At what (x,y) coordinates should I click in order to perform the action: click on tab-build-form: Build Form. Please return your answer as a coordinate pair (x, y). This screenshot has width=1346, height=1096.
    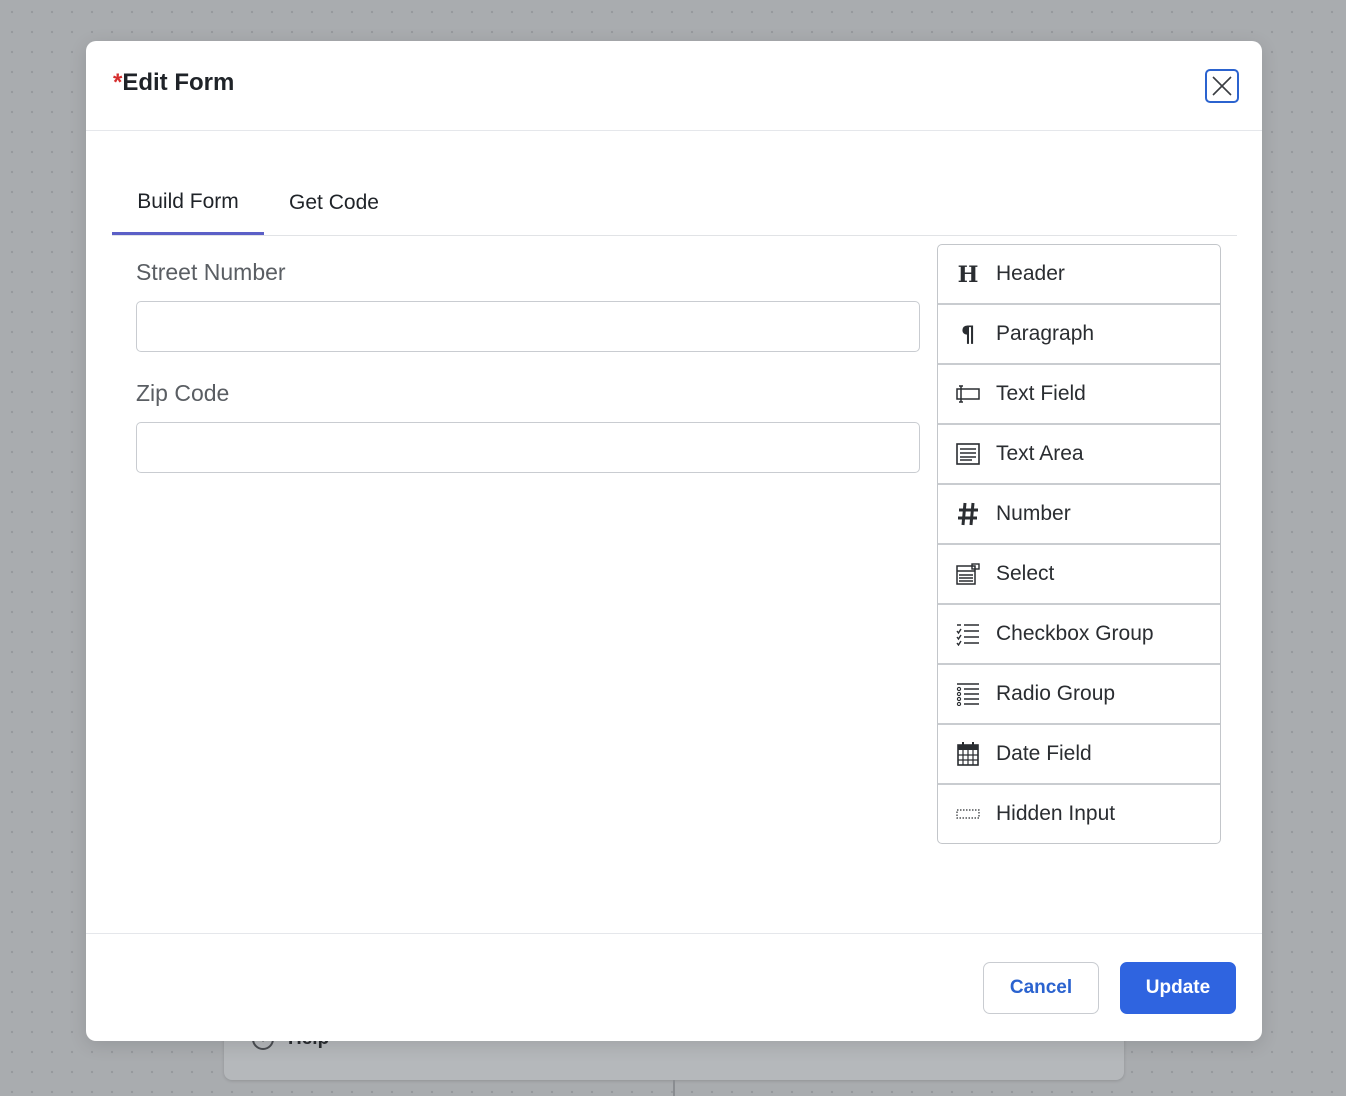
    Looking at the image, I should click on (188, 203).